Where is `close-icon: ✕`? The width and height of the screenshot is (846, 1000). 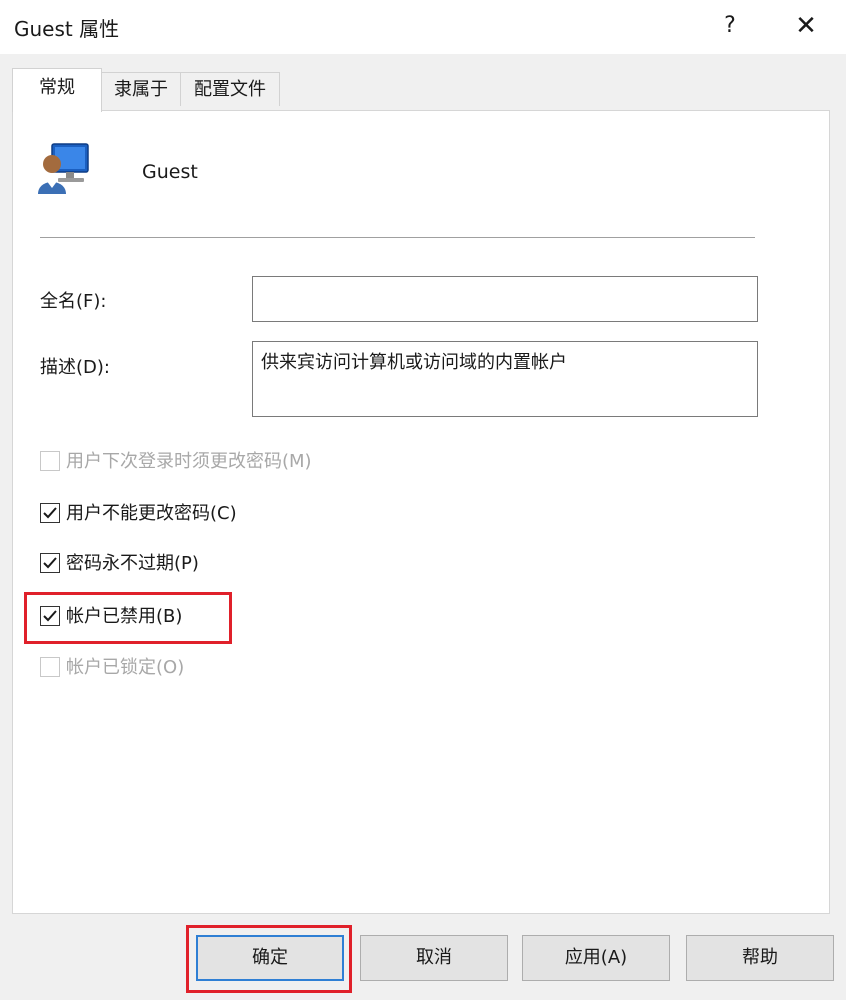
close-icon: ✕ is located at coordinates (806, 26).